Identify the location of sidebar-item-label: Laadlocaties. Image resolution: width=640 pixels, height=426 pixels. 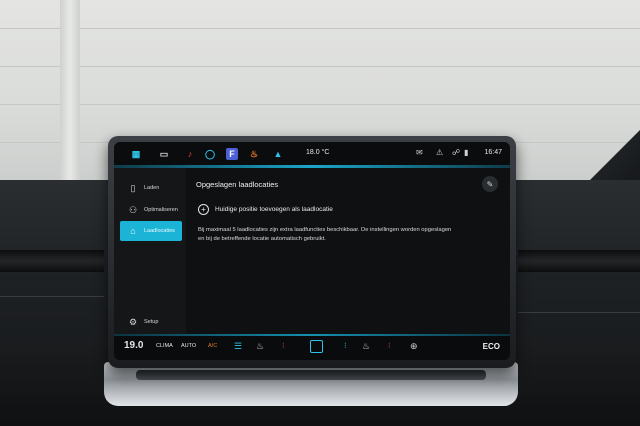
(159, 231).